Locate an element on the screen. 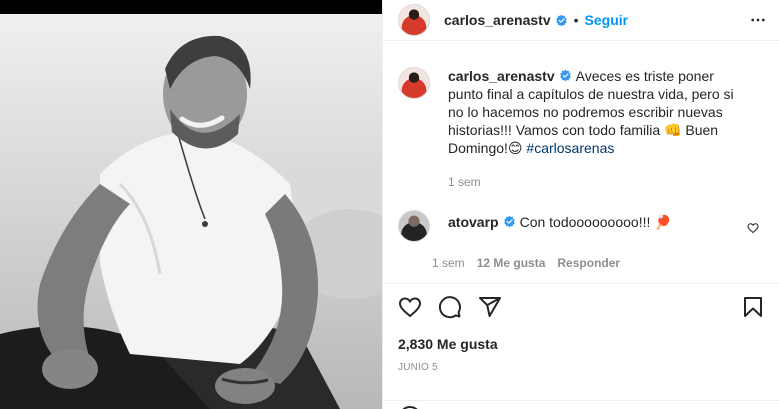 Image resolution: width=779 pixels, height=409 pixels. comment-text: atovarp Con todooooooooo!!! 🏓 is located at coordinates (560, 222).